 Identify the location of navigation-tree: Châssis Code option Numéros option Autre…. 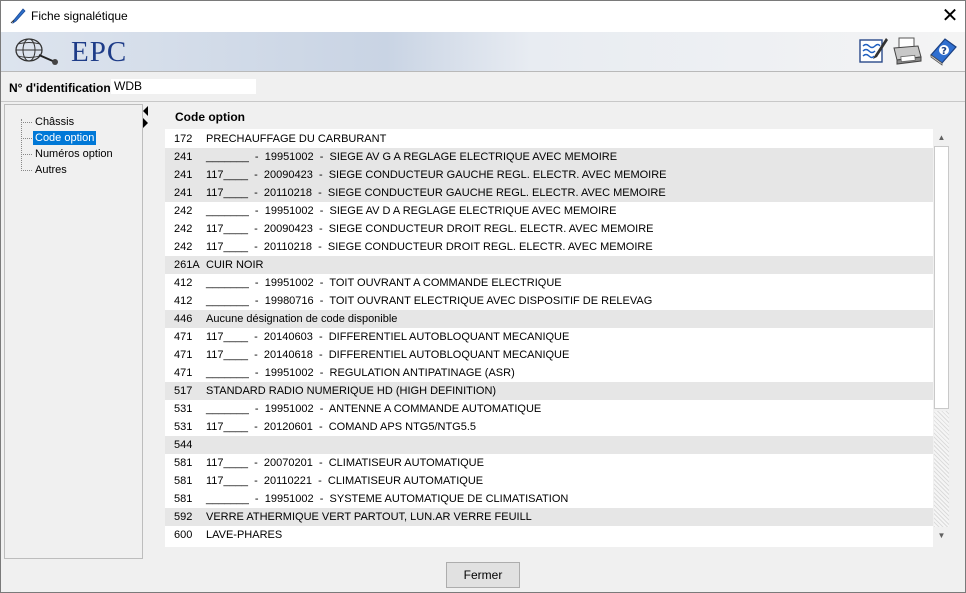
(73, 331).